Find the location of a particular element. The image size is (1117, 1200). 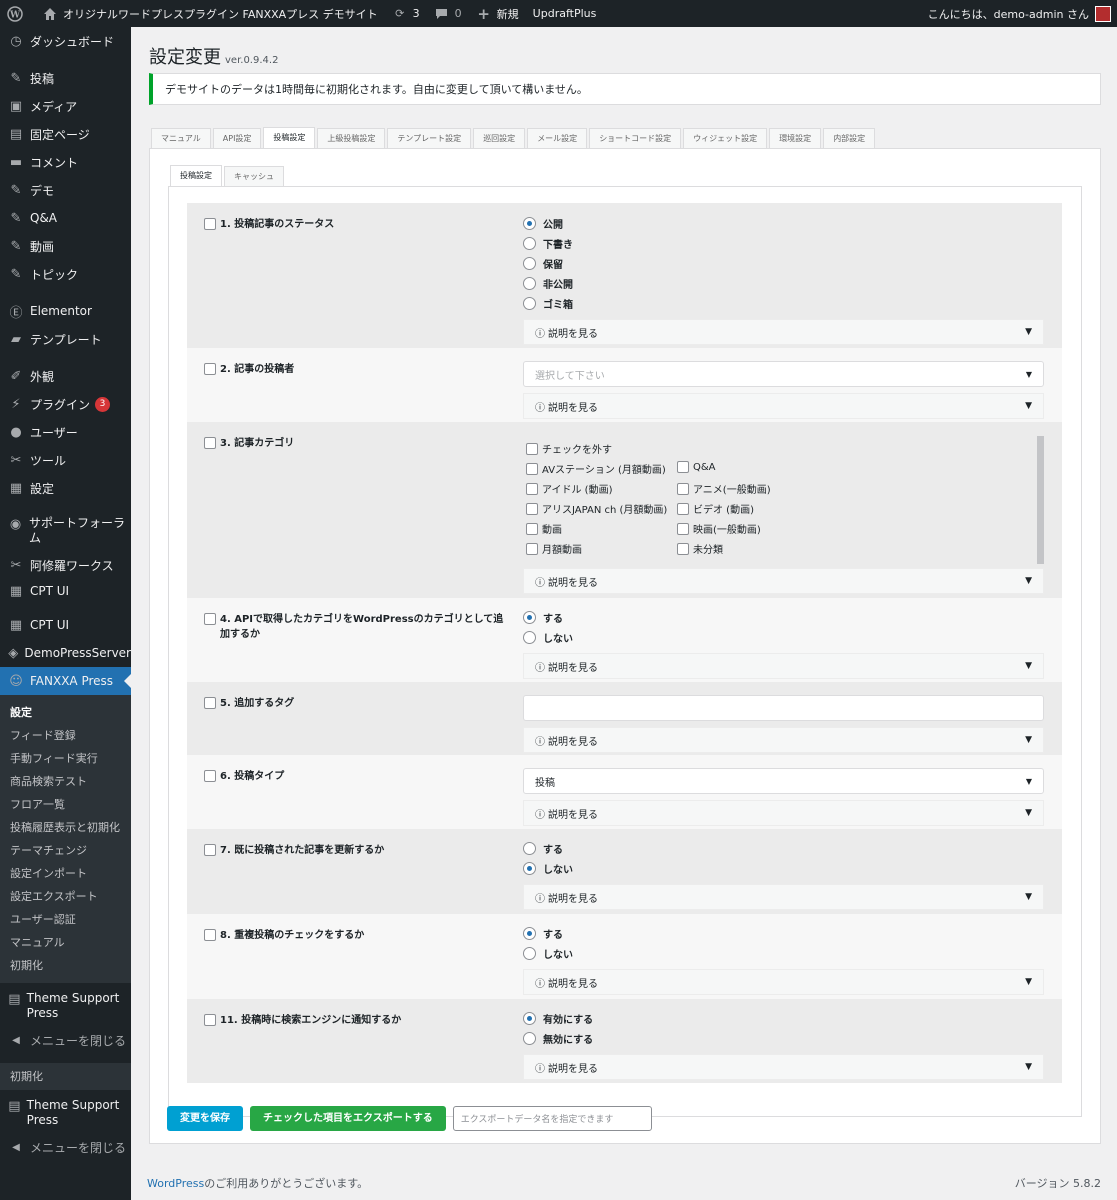

sidebar-item-19: ▦ CPT UI is located at coordinates (65, 625).